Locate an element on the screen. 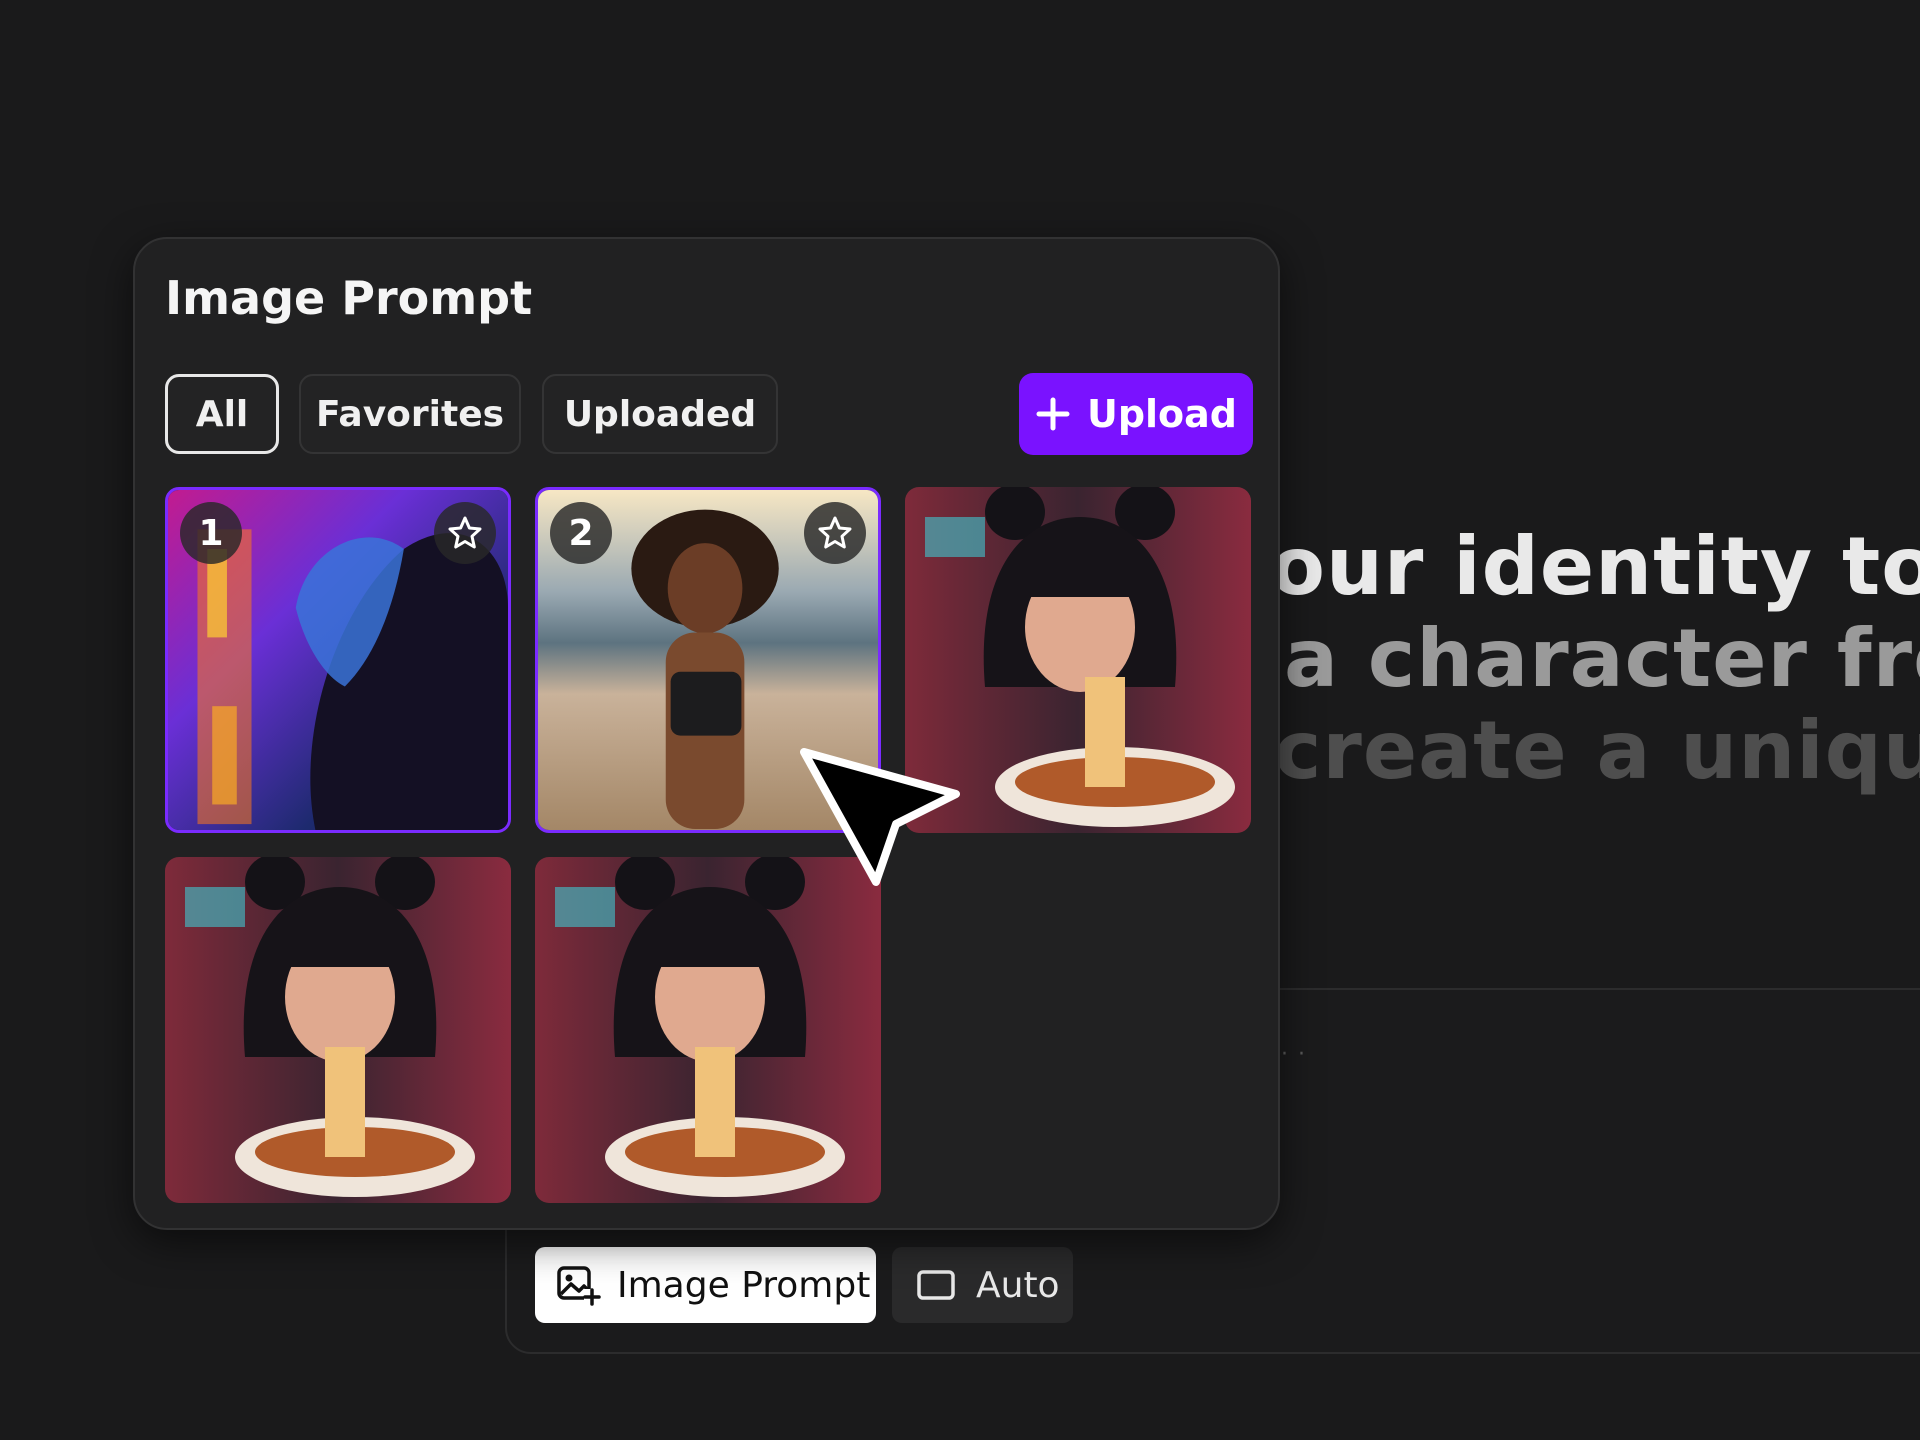 The height and width of the screenshot is (1440, 1920). hero-line-3: create a unique p is located at coordinates (1597, 750).